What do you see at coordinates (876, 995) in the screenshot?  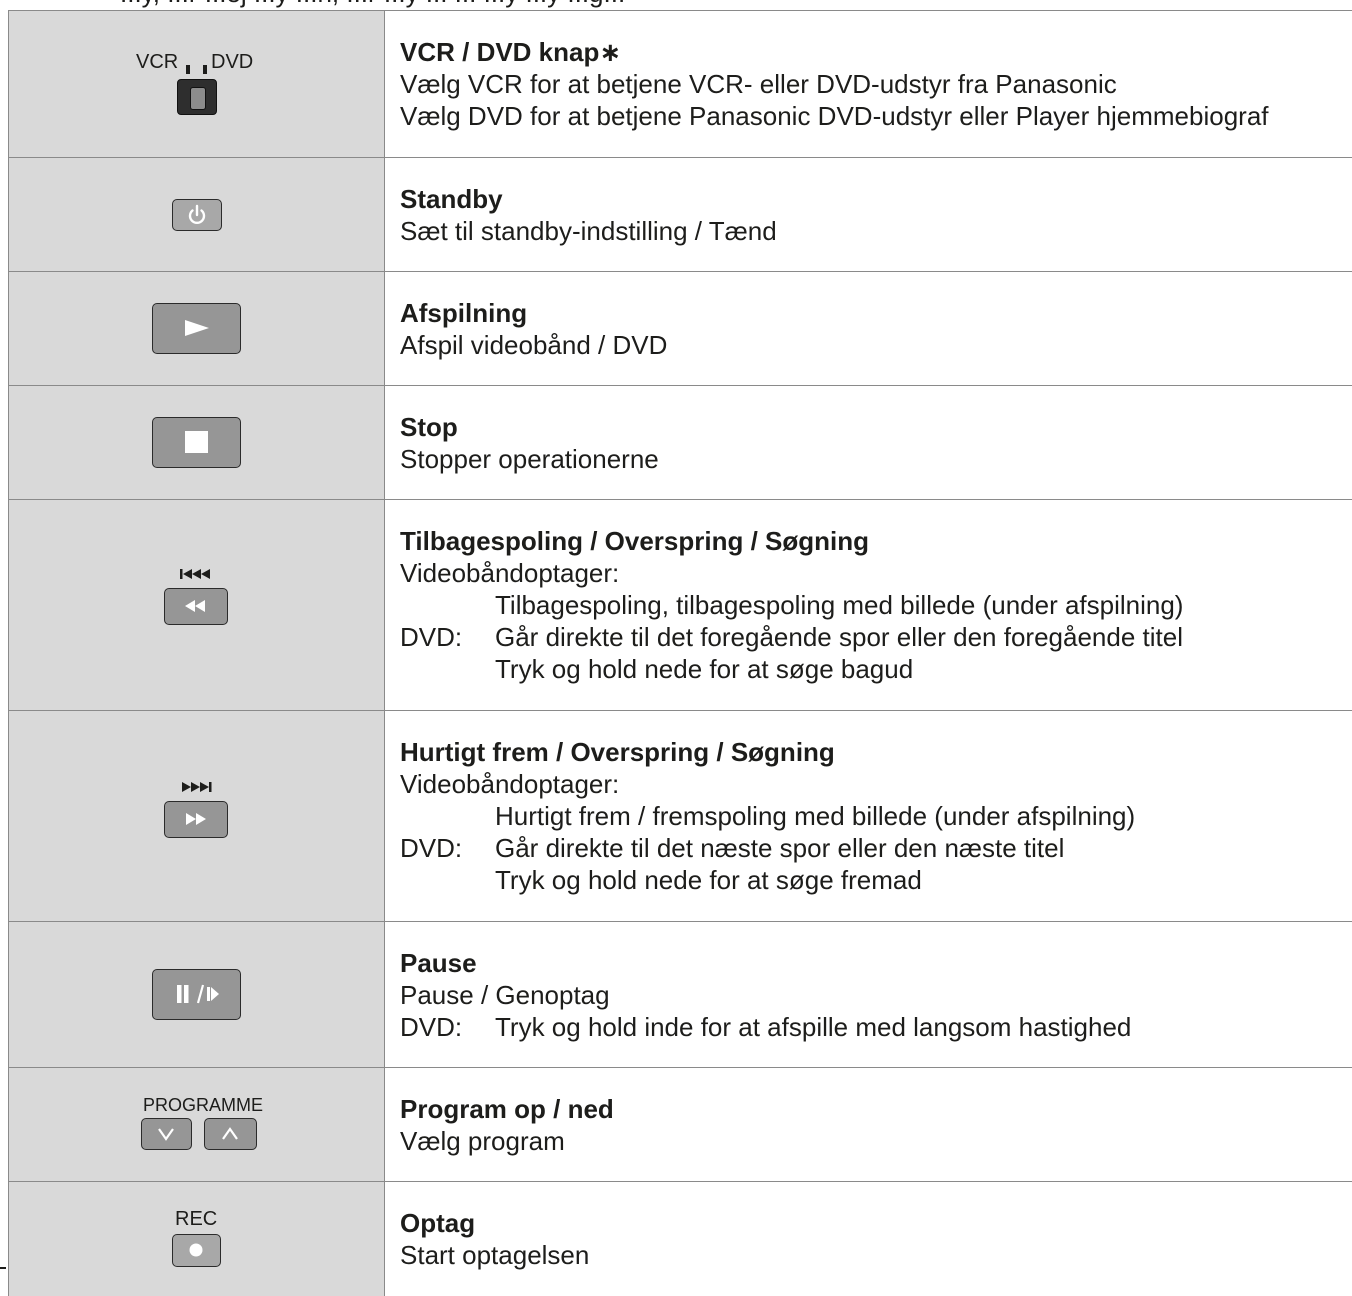 I see `row-line: Pause / Genoptag` at bounding box center [876, 995].